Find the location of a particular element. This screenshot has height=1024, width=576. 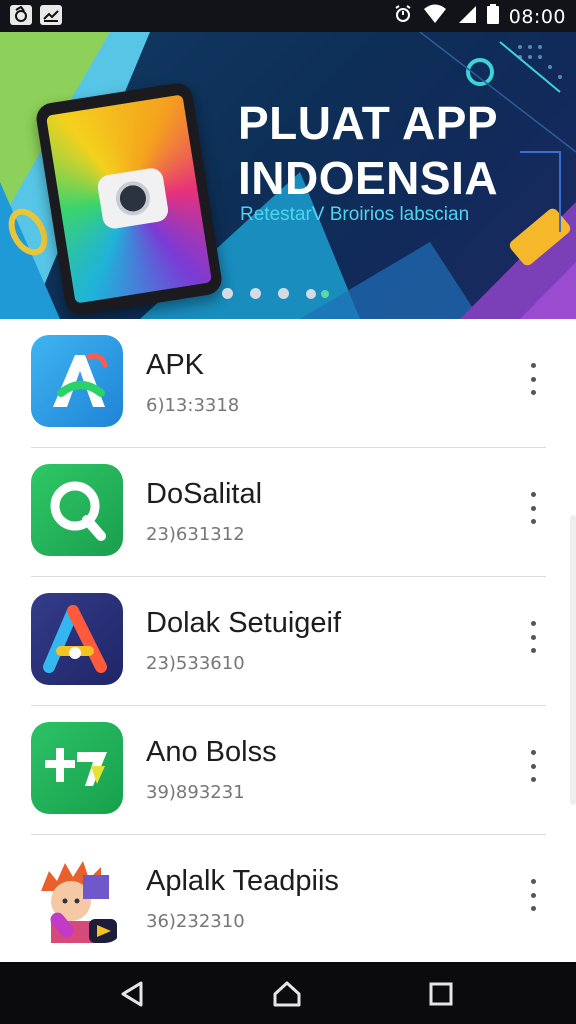

carousel-indicator is located at coordinates (275, 293).